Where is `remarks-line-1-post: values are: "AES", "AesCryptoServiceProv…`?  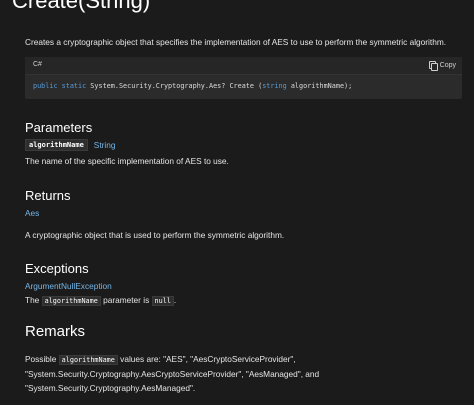
remarks-line-1-post: values are: "AES", "AesCryptoServiceProv… is located at coordinates (206, 359).